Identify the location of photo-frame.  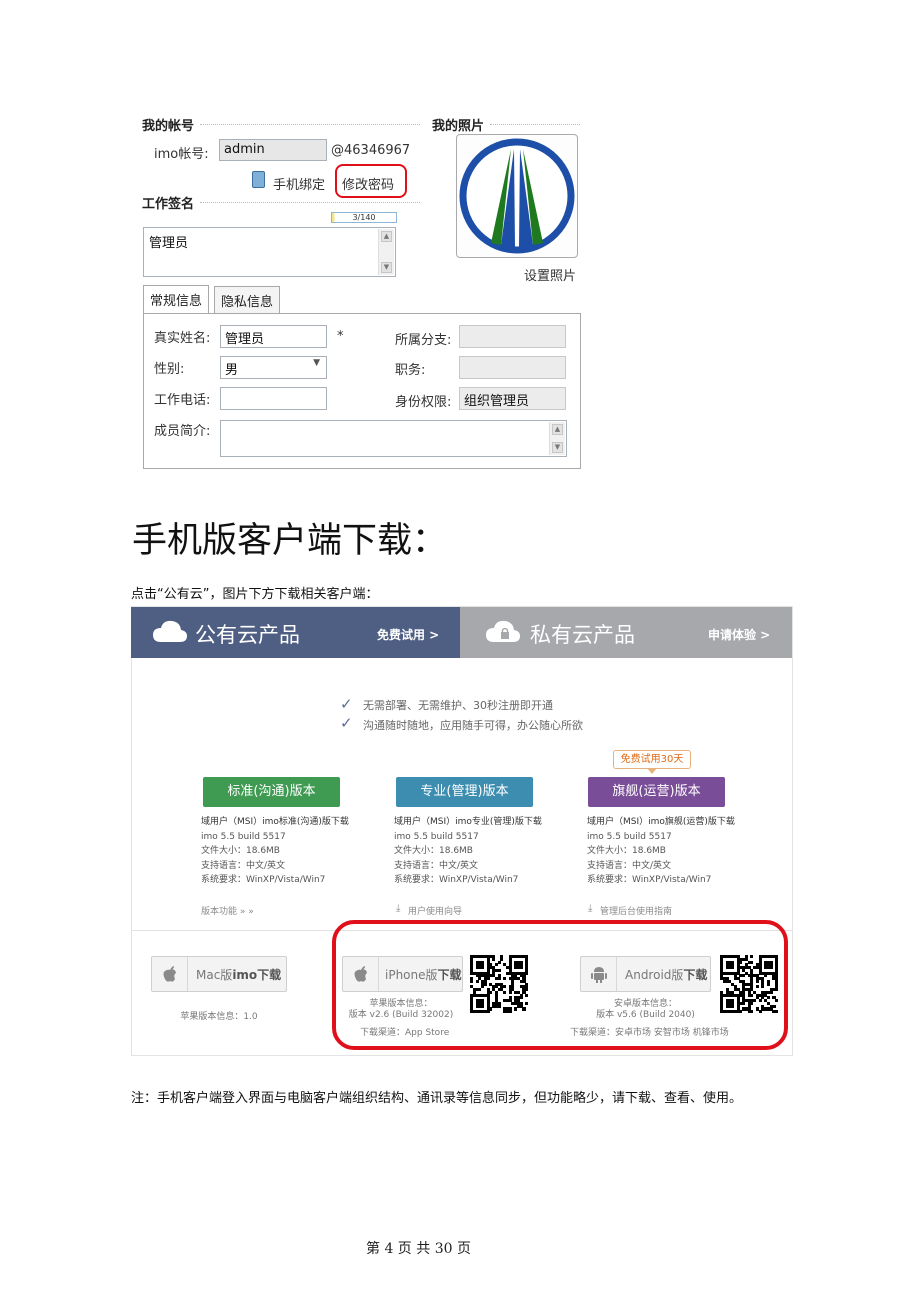
(517, 196).